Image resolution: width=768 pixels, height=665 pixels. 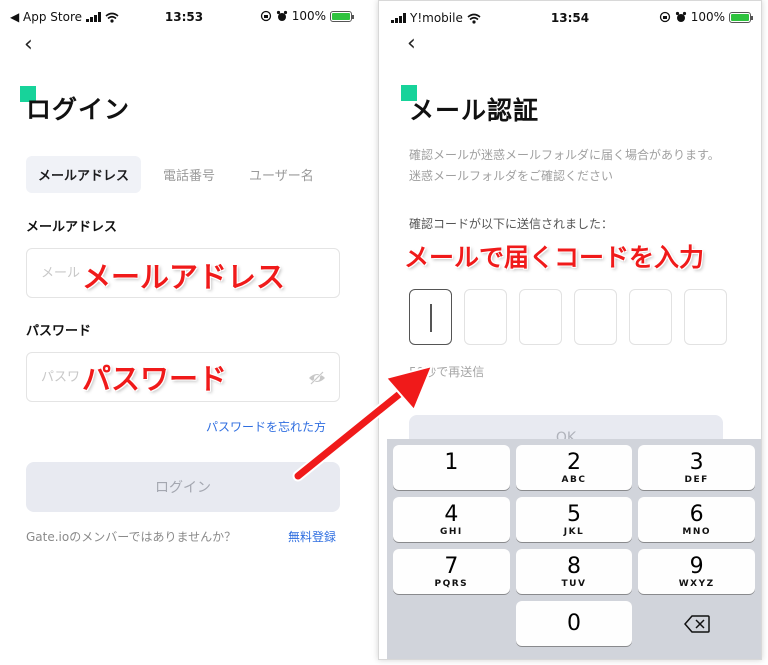 I want to click on member-question: Gate.ioのメンバーではありませんか？, so click(x=131, y=537).